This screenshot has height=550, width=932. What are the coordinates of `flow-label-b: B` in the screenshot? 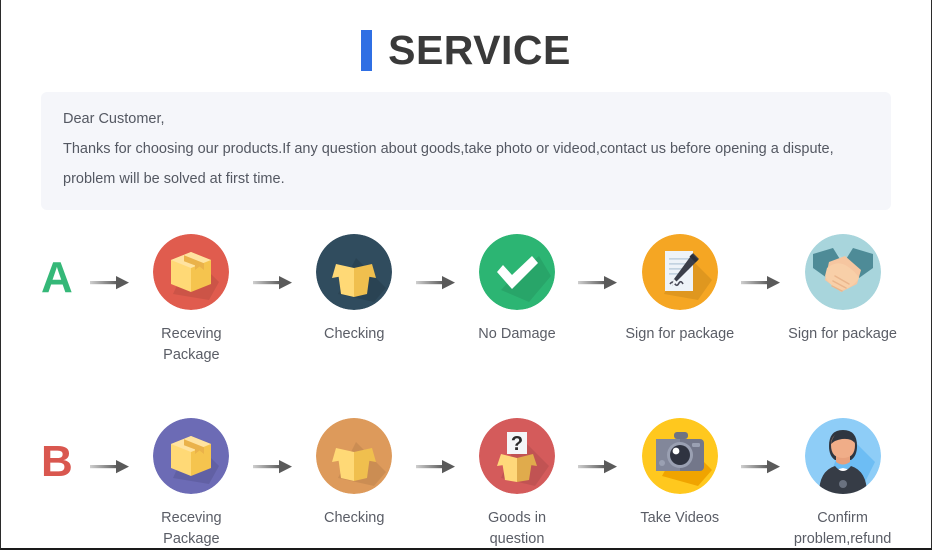 It's located at (57, 461).